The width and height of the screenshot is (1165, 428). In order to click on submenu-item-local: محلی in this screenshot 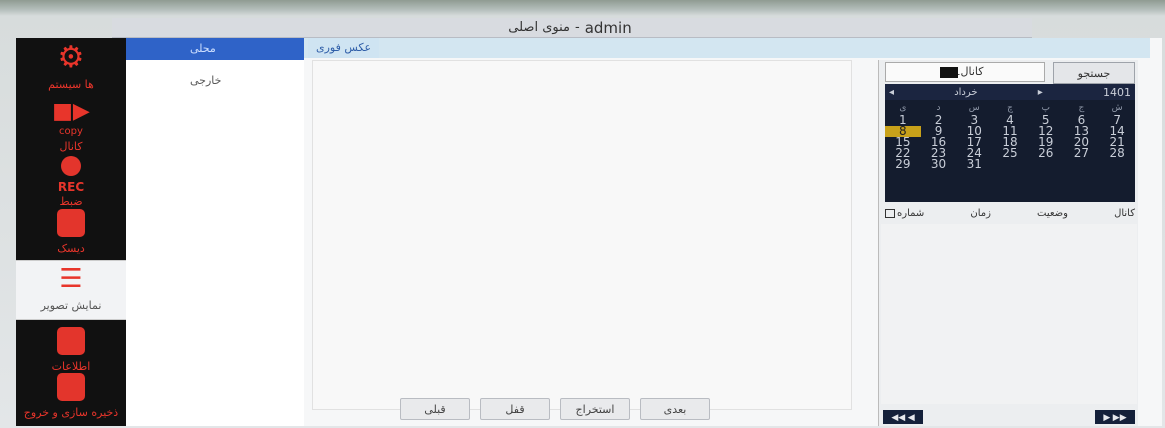, I will do `click(215, 49)`.